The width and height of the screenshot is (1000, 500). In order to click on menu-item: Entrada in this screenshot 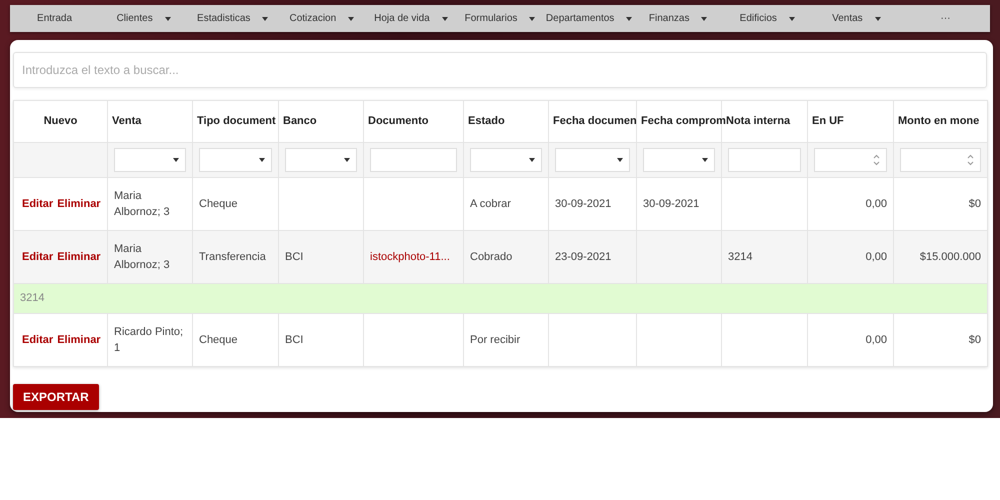, I will do `click(55, 18)`.